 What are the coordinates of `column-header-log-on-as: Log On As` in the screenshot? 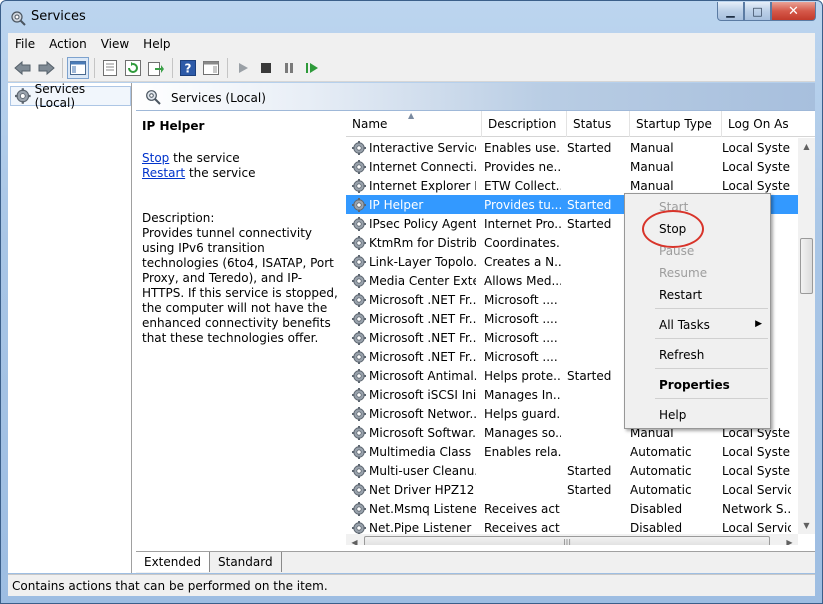 It's located at (759, 124).